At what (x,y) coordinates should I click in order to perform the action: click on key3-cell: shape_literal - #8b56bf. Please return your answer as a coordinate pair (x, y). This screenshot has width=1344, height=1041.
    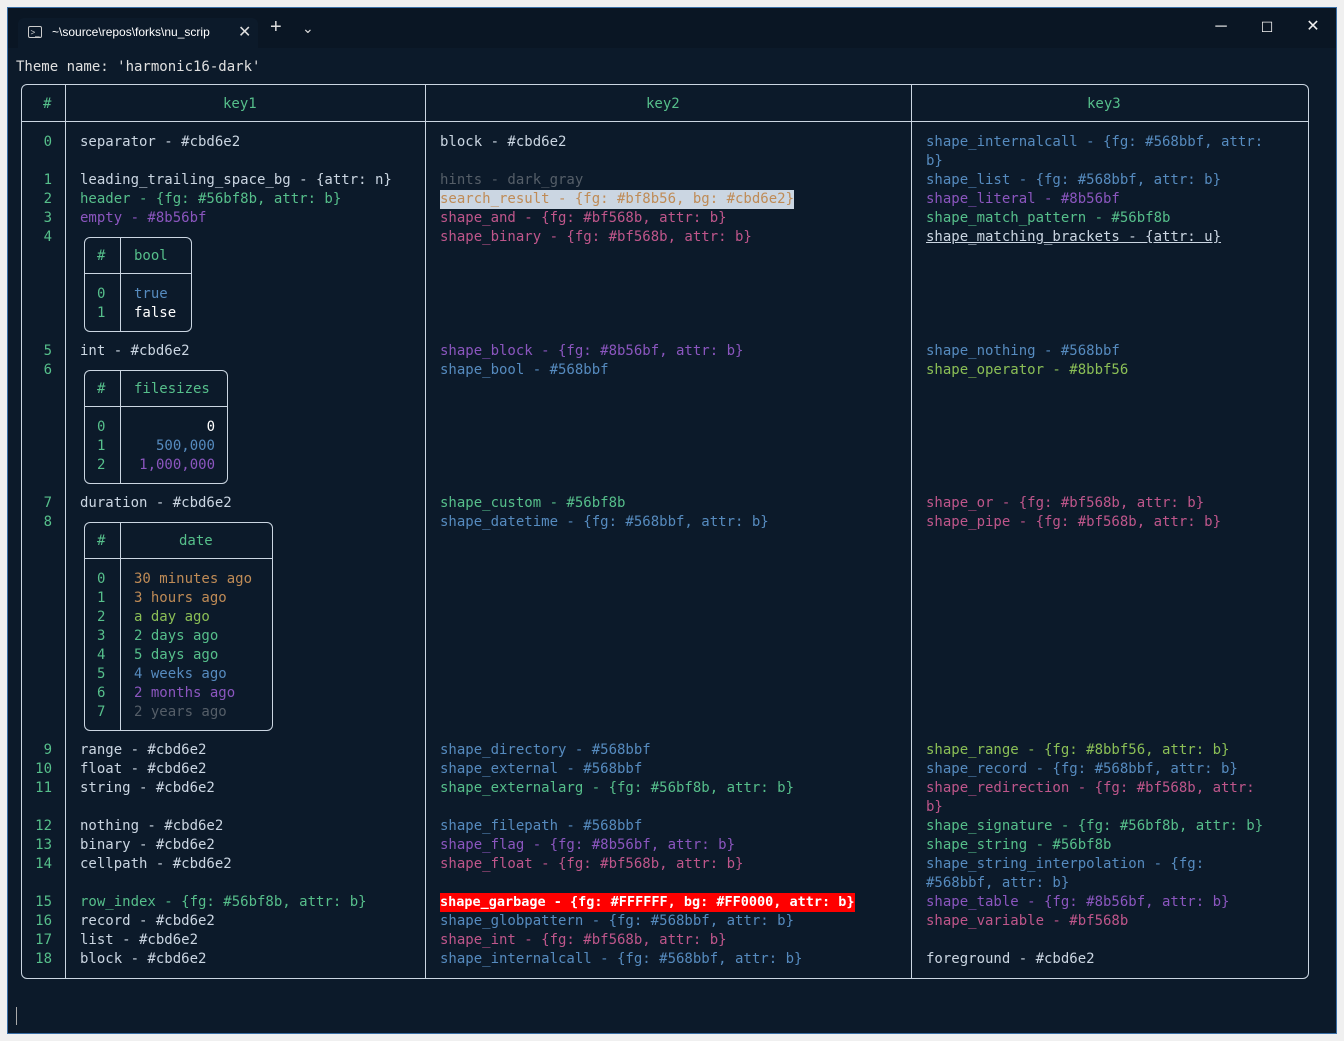
    Looking at the image, I should click on (1023, 199).